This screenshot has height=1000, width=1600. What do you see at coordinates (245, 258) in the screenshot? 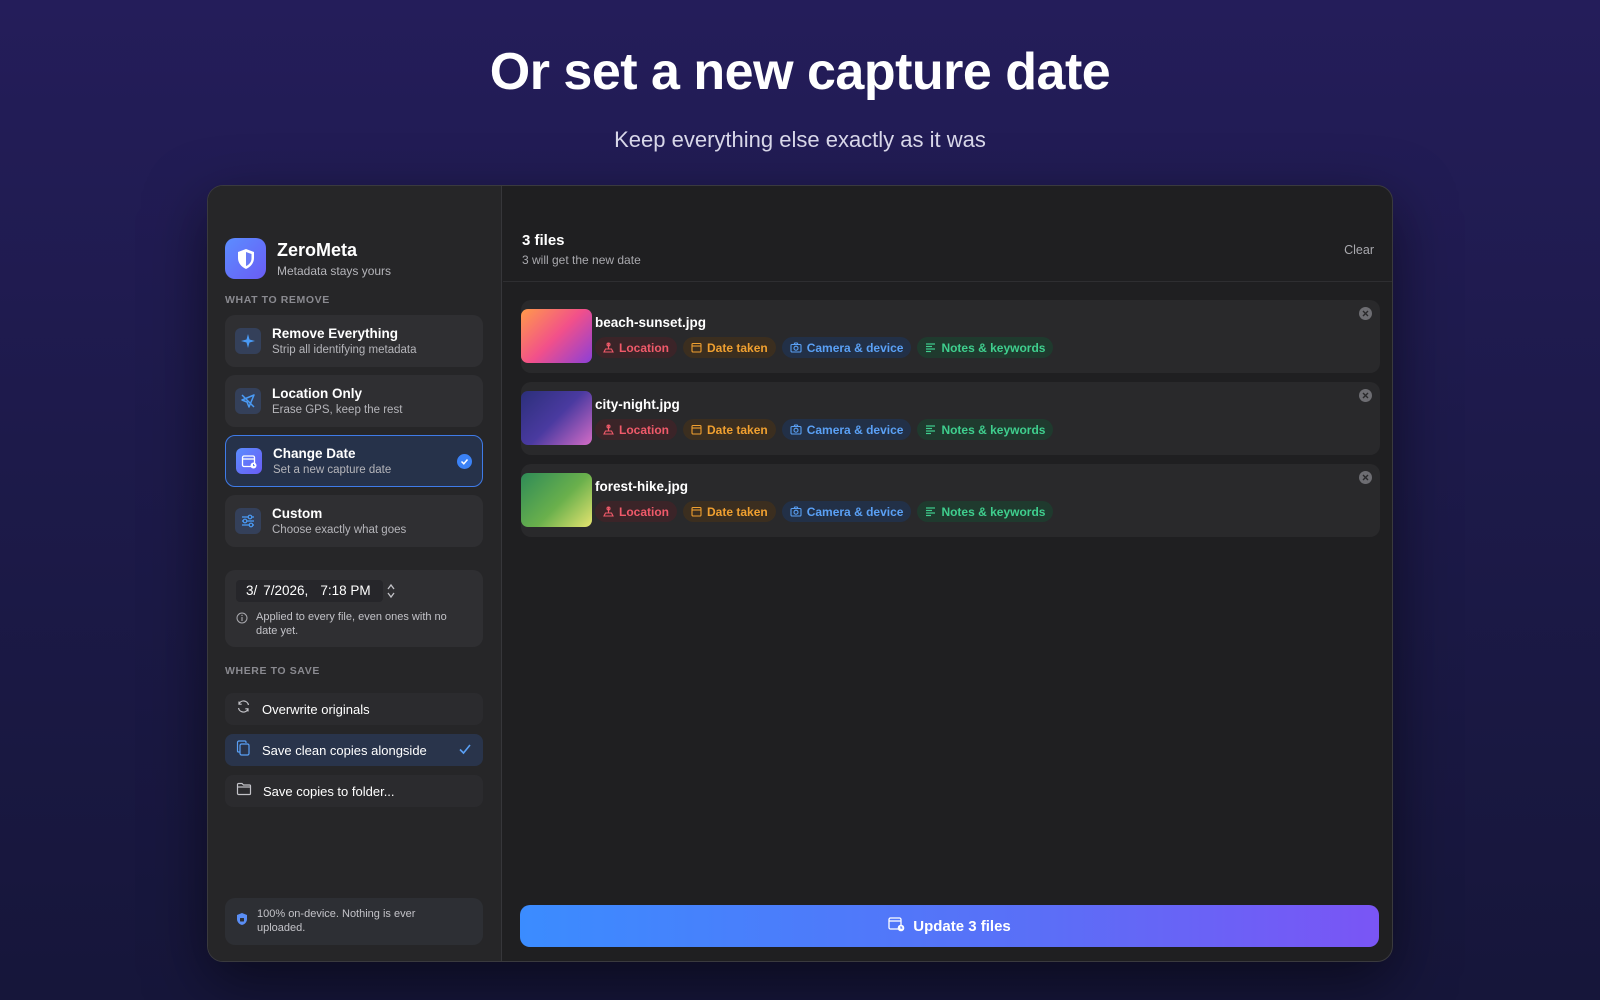
I see `shield-icon` at bounding box center [245, 258].